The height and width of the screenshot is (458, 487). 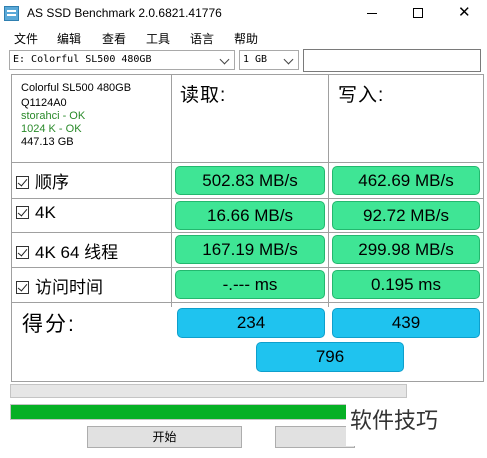 I want to click on 4k64-read-result: 167.19 MB/s, so click(x=250, y=249).